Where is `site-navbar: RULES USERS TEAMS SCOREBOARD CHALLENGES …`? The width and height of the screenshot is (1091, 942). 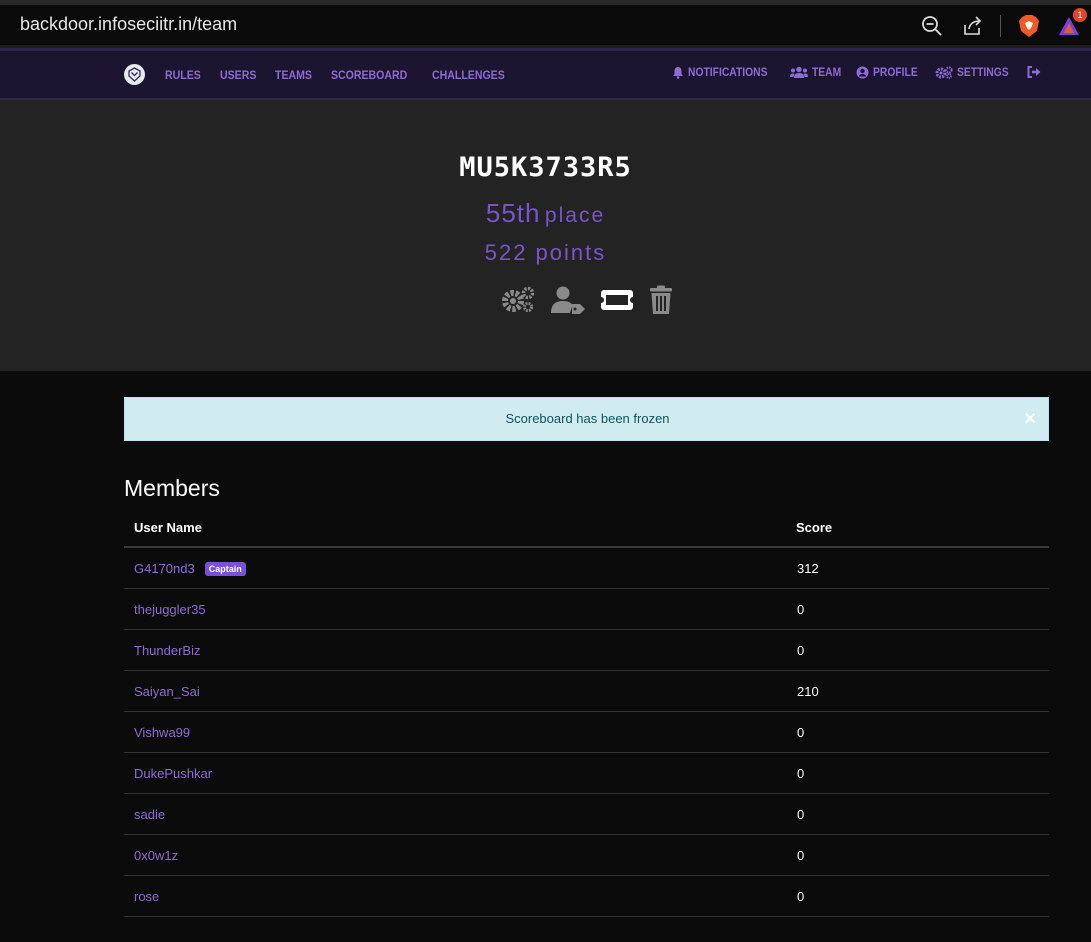
site-navbar: RULES USERS TEAMS SCOREBOARD CHALLENGES … is located at coordinates (545, 74).